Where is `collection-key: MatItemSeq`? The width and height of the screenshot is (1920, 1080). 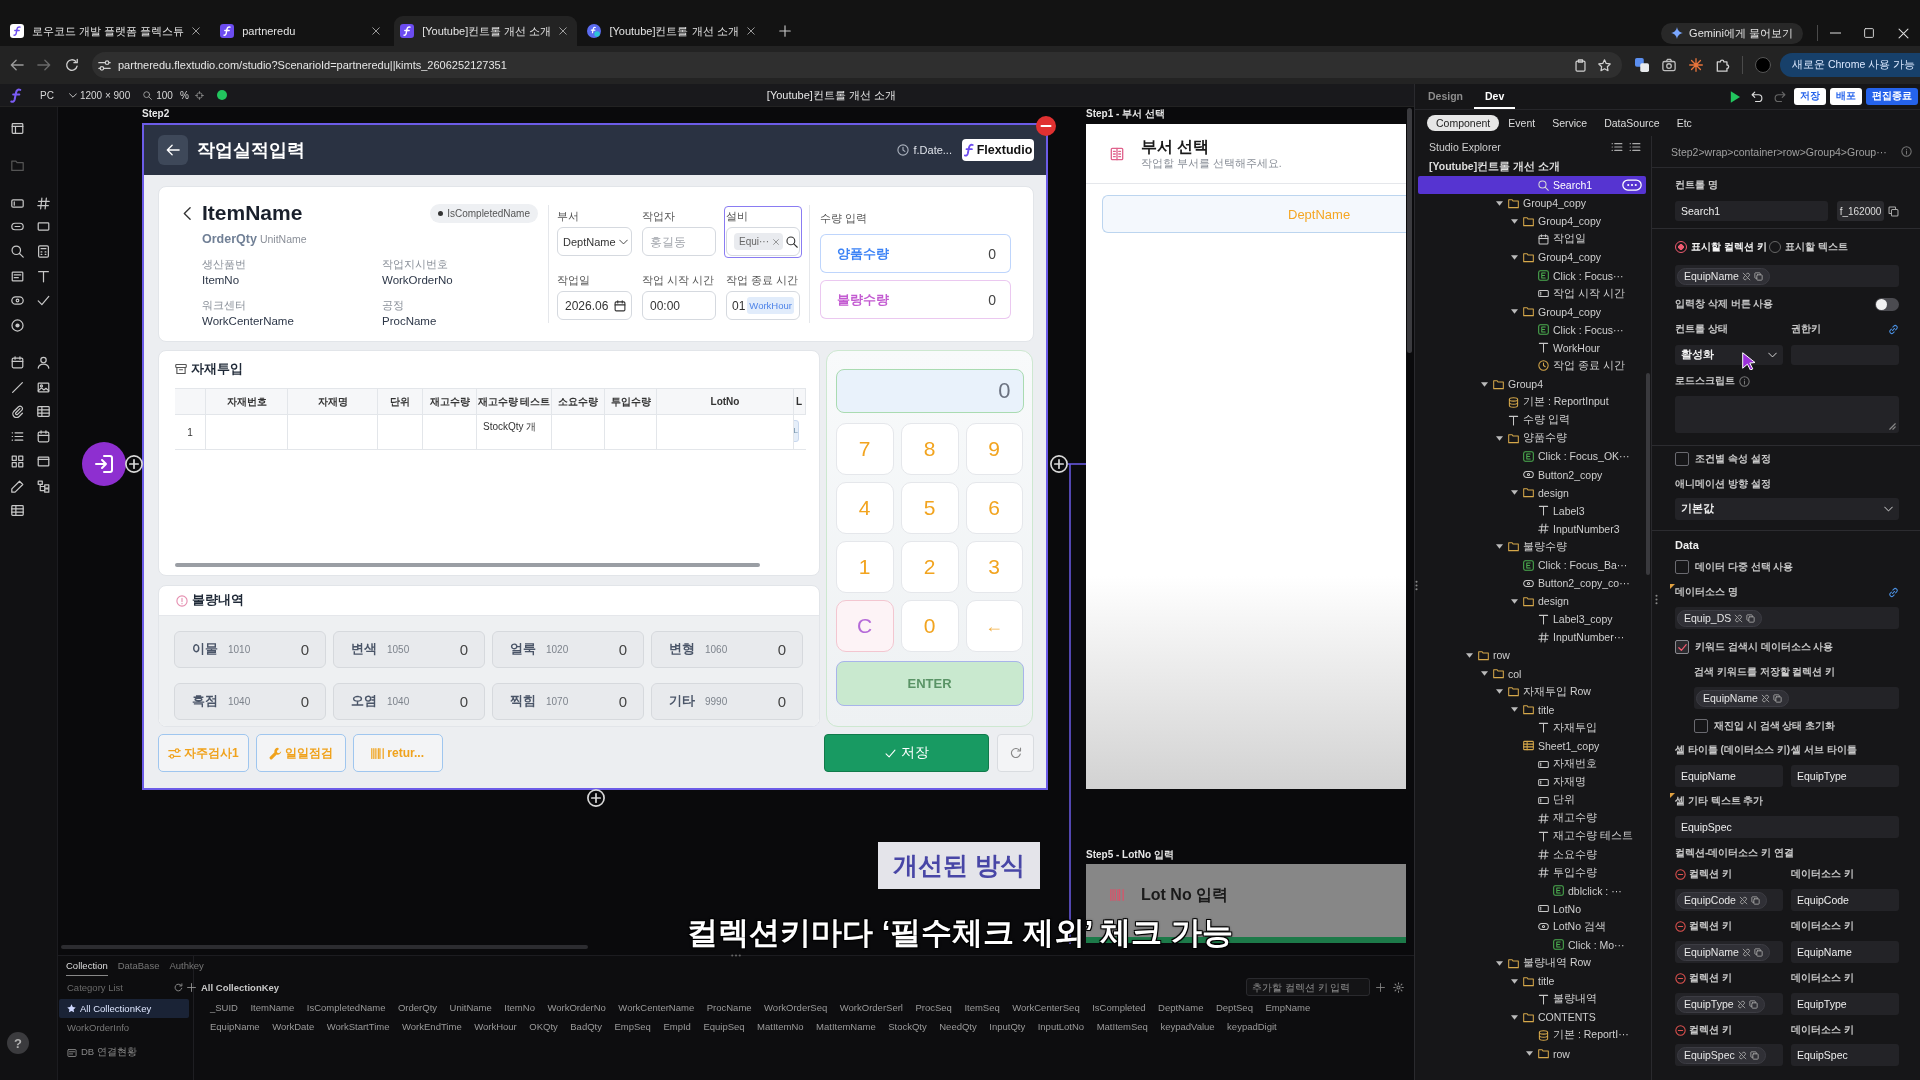
collection-key: MatItemSeq is located at coordinates (1122, 1026).